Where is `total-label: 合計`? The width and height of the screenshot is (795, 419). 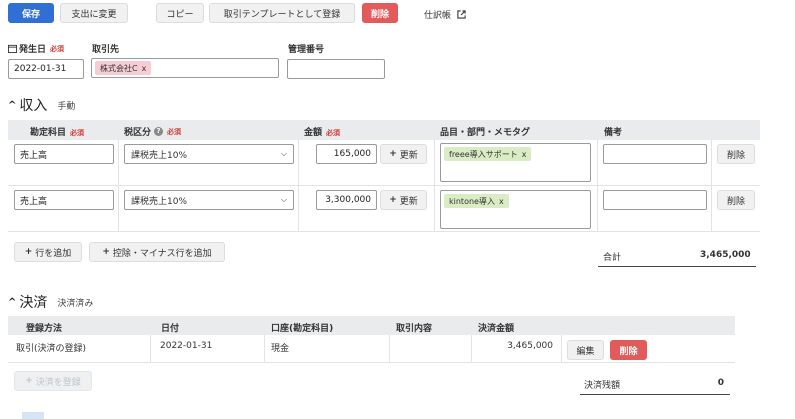
total-label: 合計 is located at coordinates (612, 258).